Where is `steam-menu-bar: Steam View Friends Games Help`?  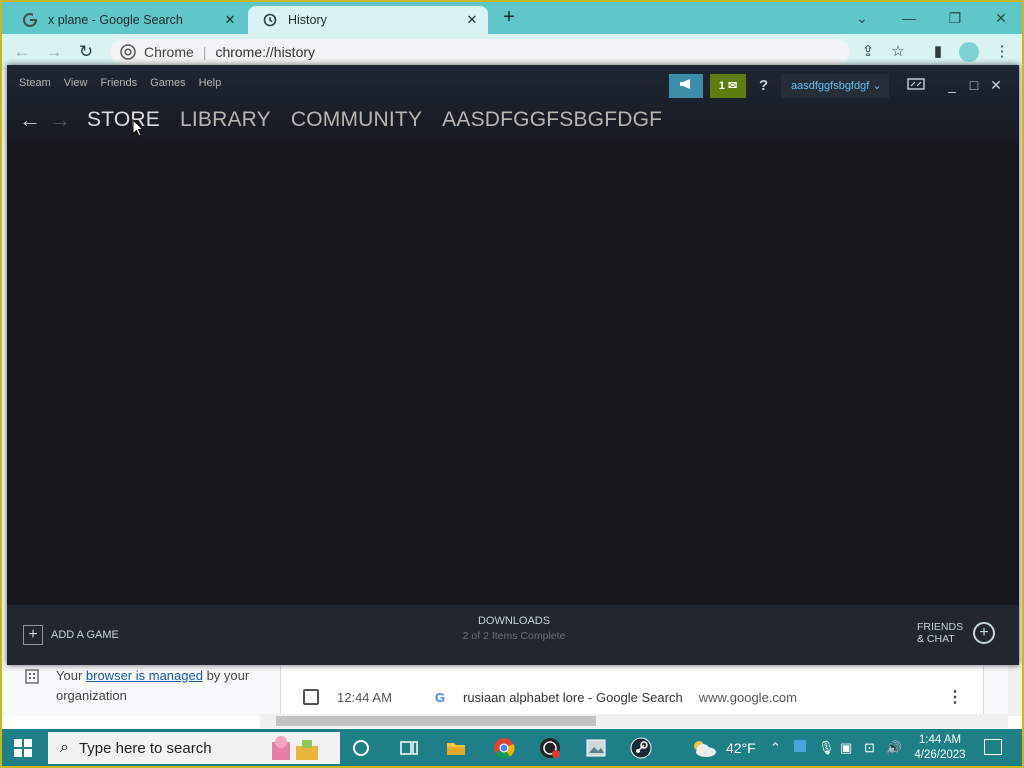 steam-menu-bar: Steam View Friends Games Help is located at coordinates (126, 83).